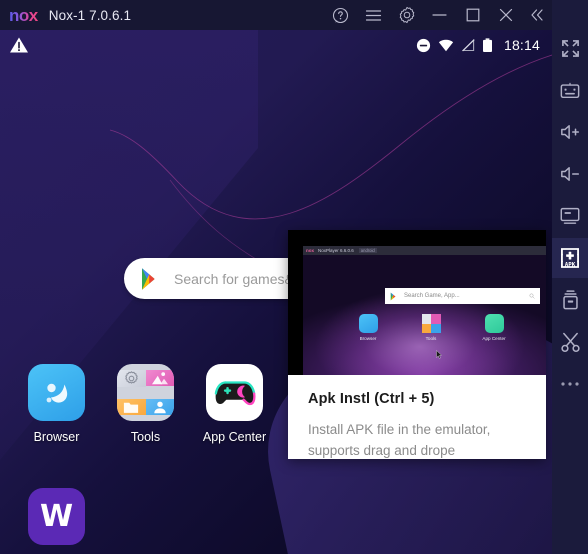 This screenshot has height=554, width=588. I want to click on window-titlebar: nox Nox-1 7.0.6.1, so click(276, 15).